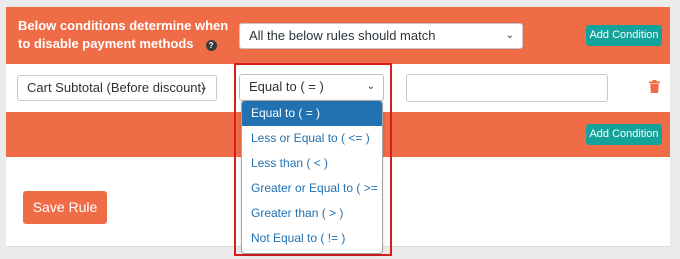 This screenshot has height=259, width=680. I want to click on add-condition-button-2: Add Condition, so click(624, 134).